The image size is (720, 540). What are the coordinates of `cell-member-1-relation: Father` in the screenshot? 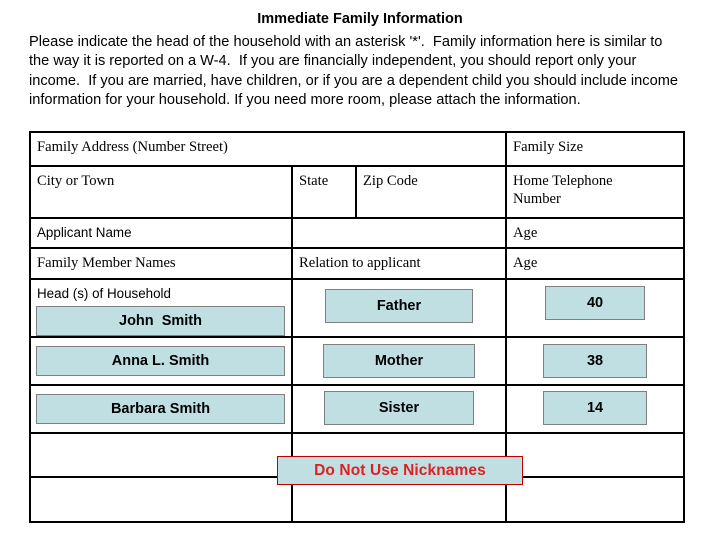 It's located at (399, 308).